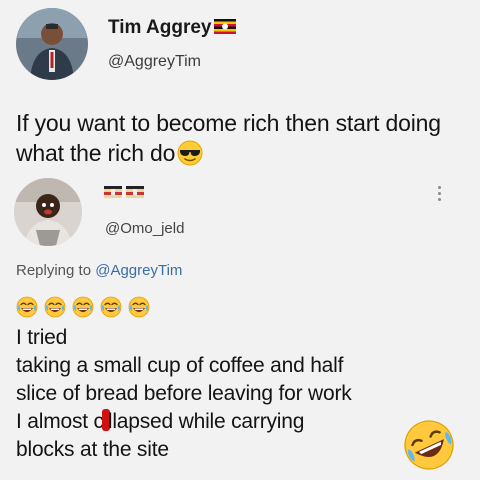  What do you see at coordinates (206, 421) in the screenshot?
I see `reply-line-4-end: llapsed while carrying` at bounding box center [206, 421].